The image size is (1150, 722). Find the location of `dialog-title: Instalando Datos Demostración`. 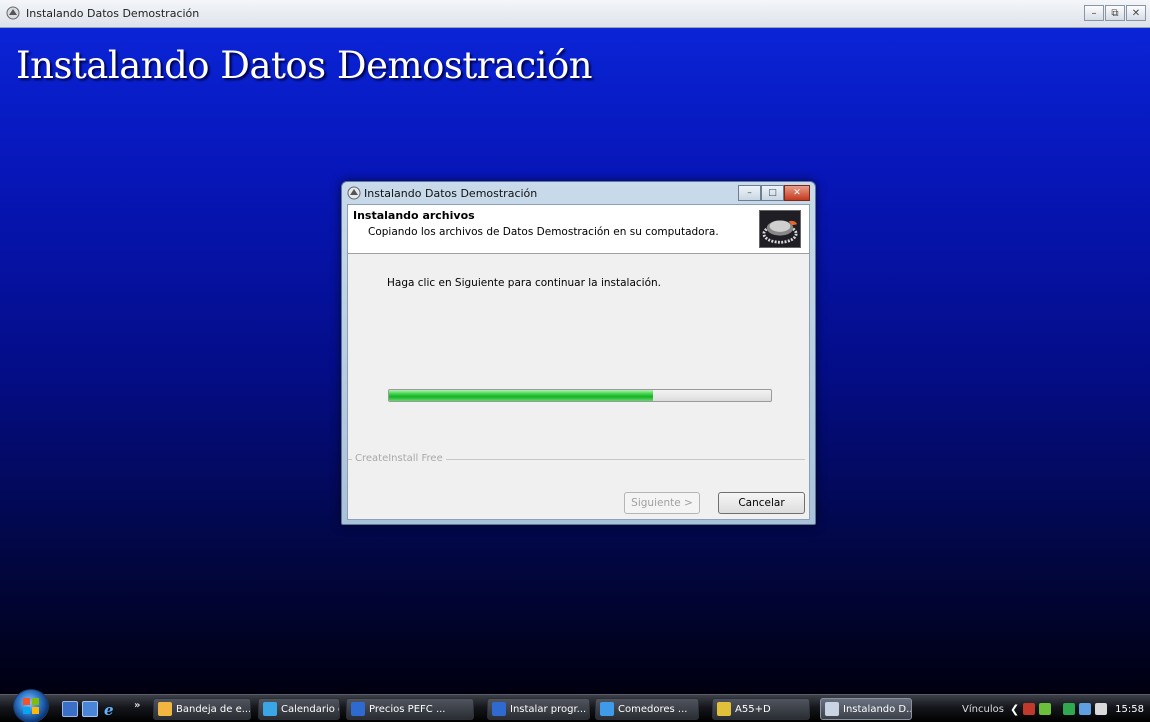

dialog-title: Instalando Datos Demostración is located at coordinates (451, 193).